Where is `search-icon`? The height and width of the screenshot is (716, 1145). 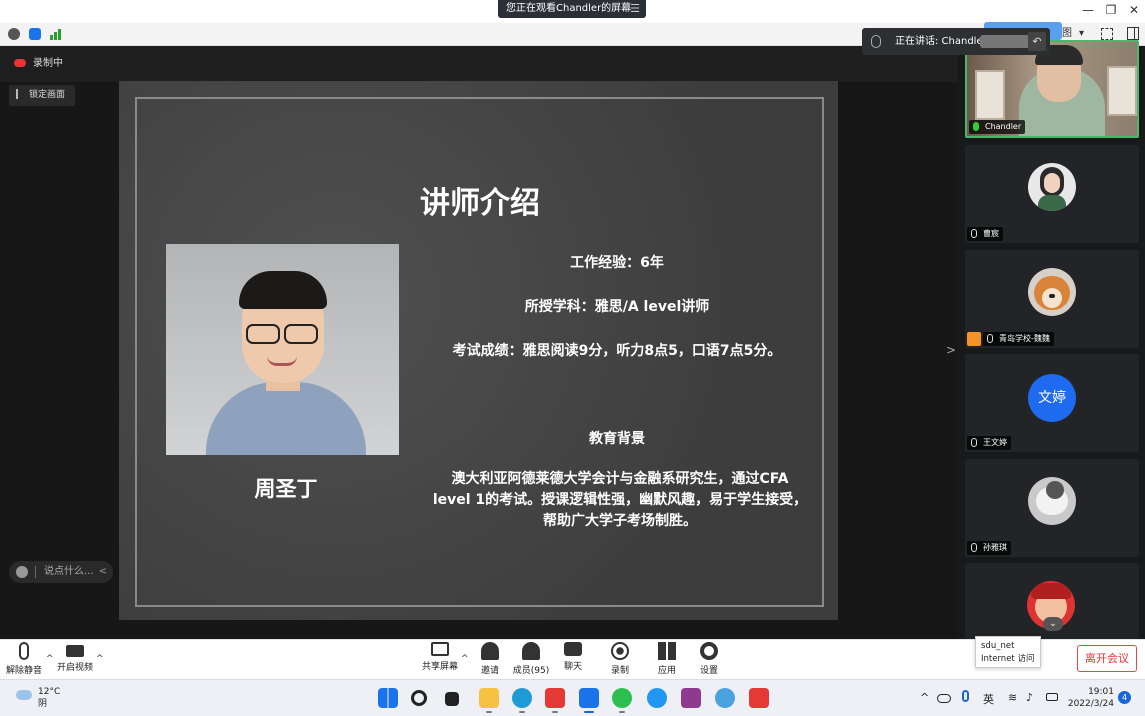 search-icon is located at coordinates (419, 698).